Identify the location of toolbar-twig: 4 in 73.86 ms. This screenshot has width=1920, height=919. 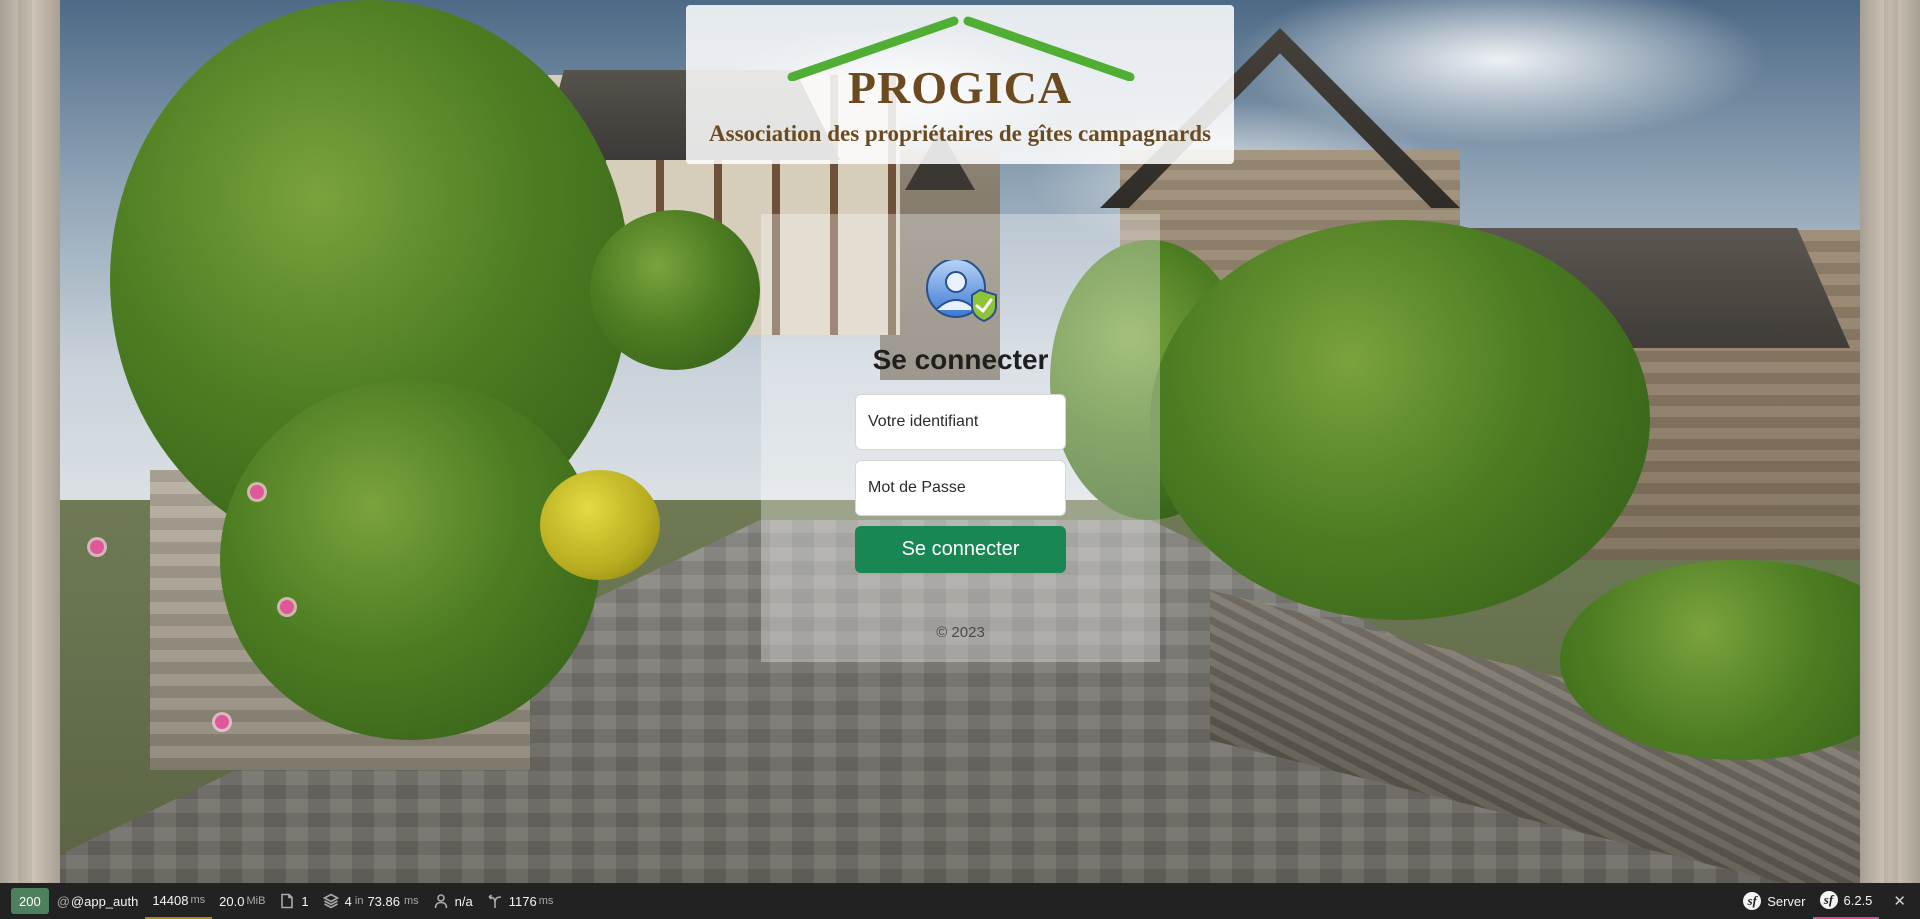
(371, 901).